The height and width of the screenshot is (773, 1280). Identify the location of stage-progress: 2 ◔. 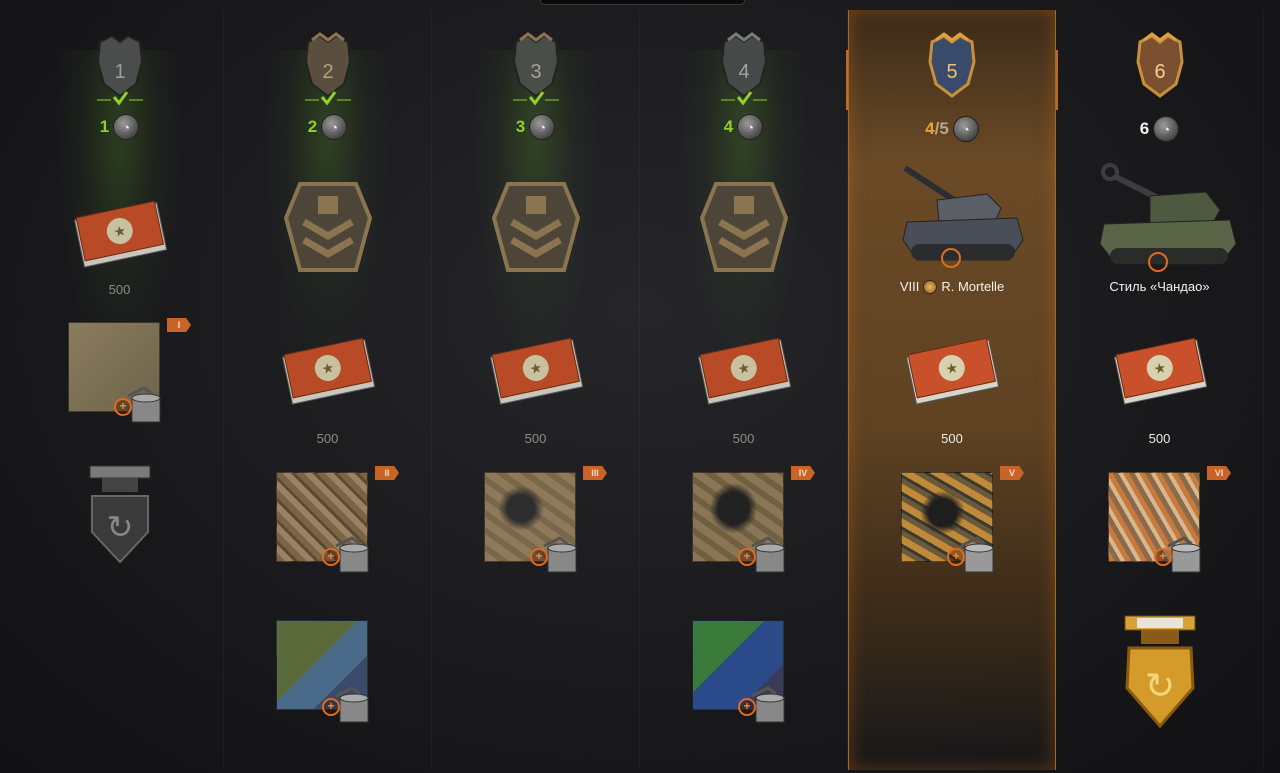
(327, 127).